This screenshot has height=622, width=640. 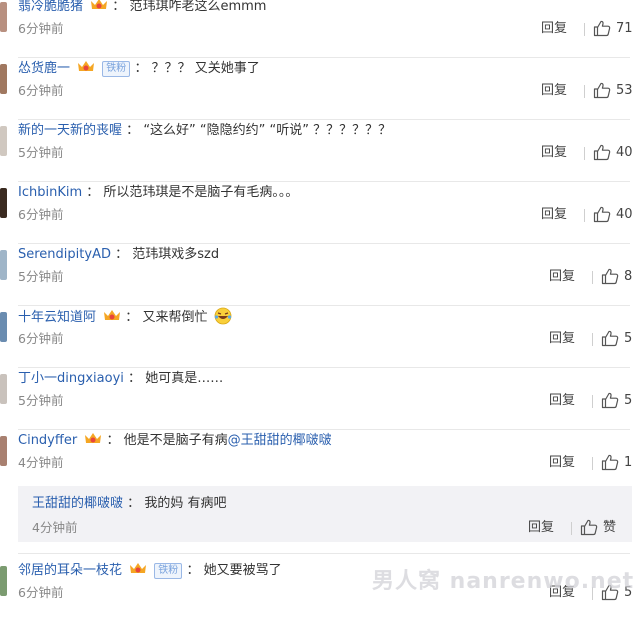 What do you see at coordinates (503, 581) in the screenshot?
I see `site-watermark: 男人窝 nanrenwo.net` at bounding box center [503, 581].